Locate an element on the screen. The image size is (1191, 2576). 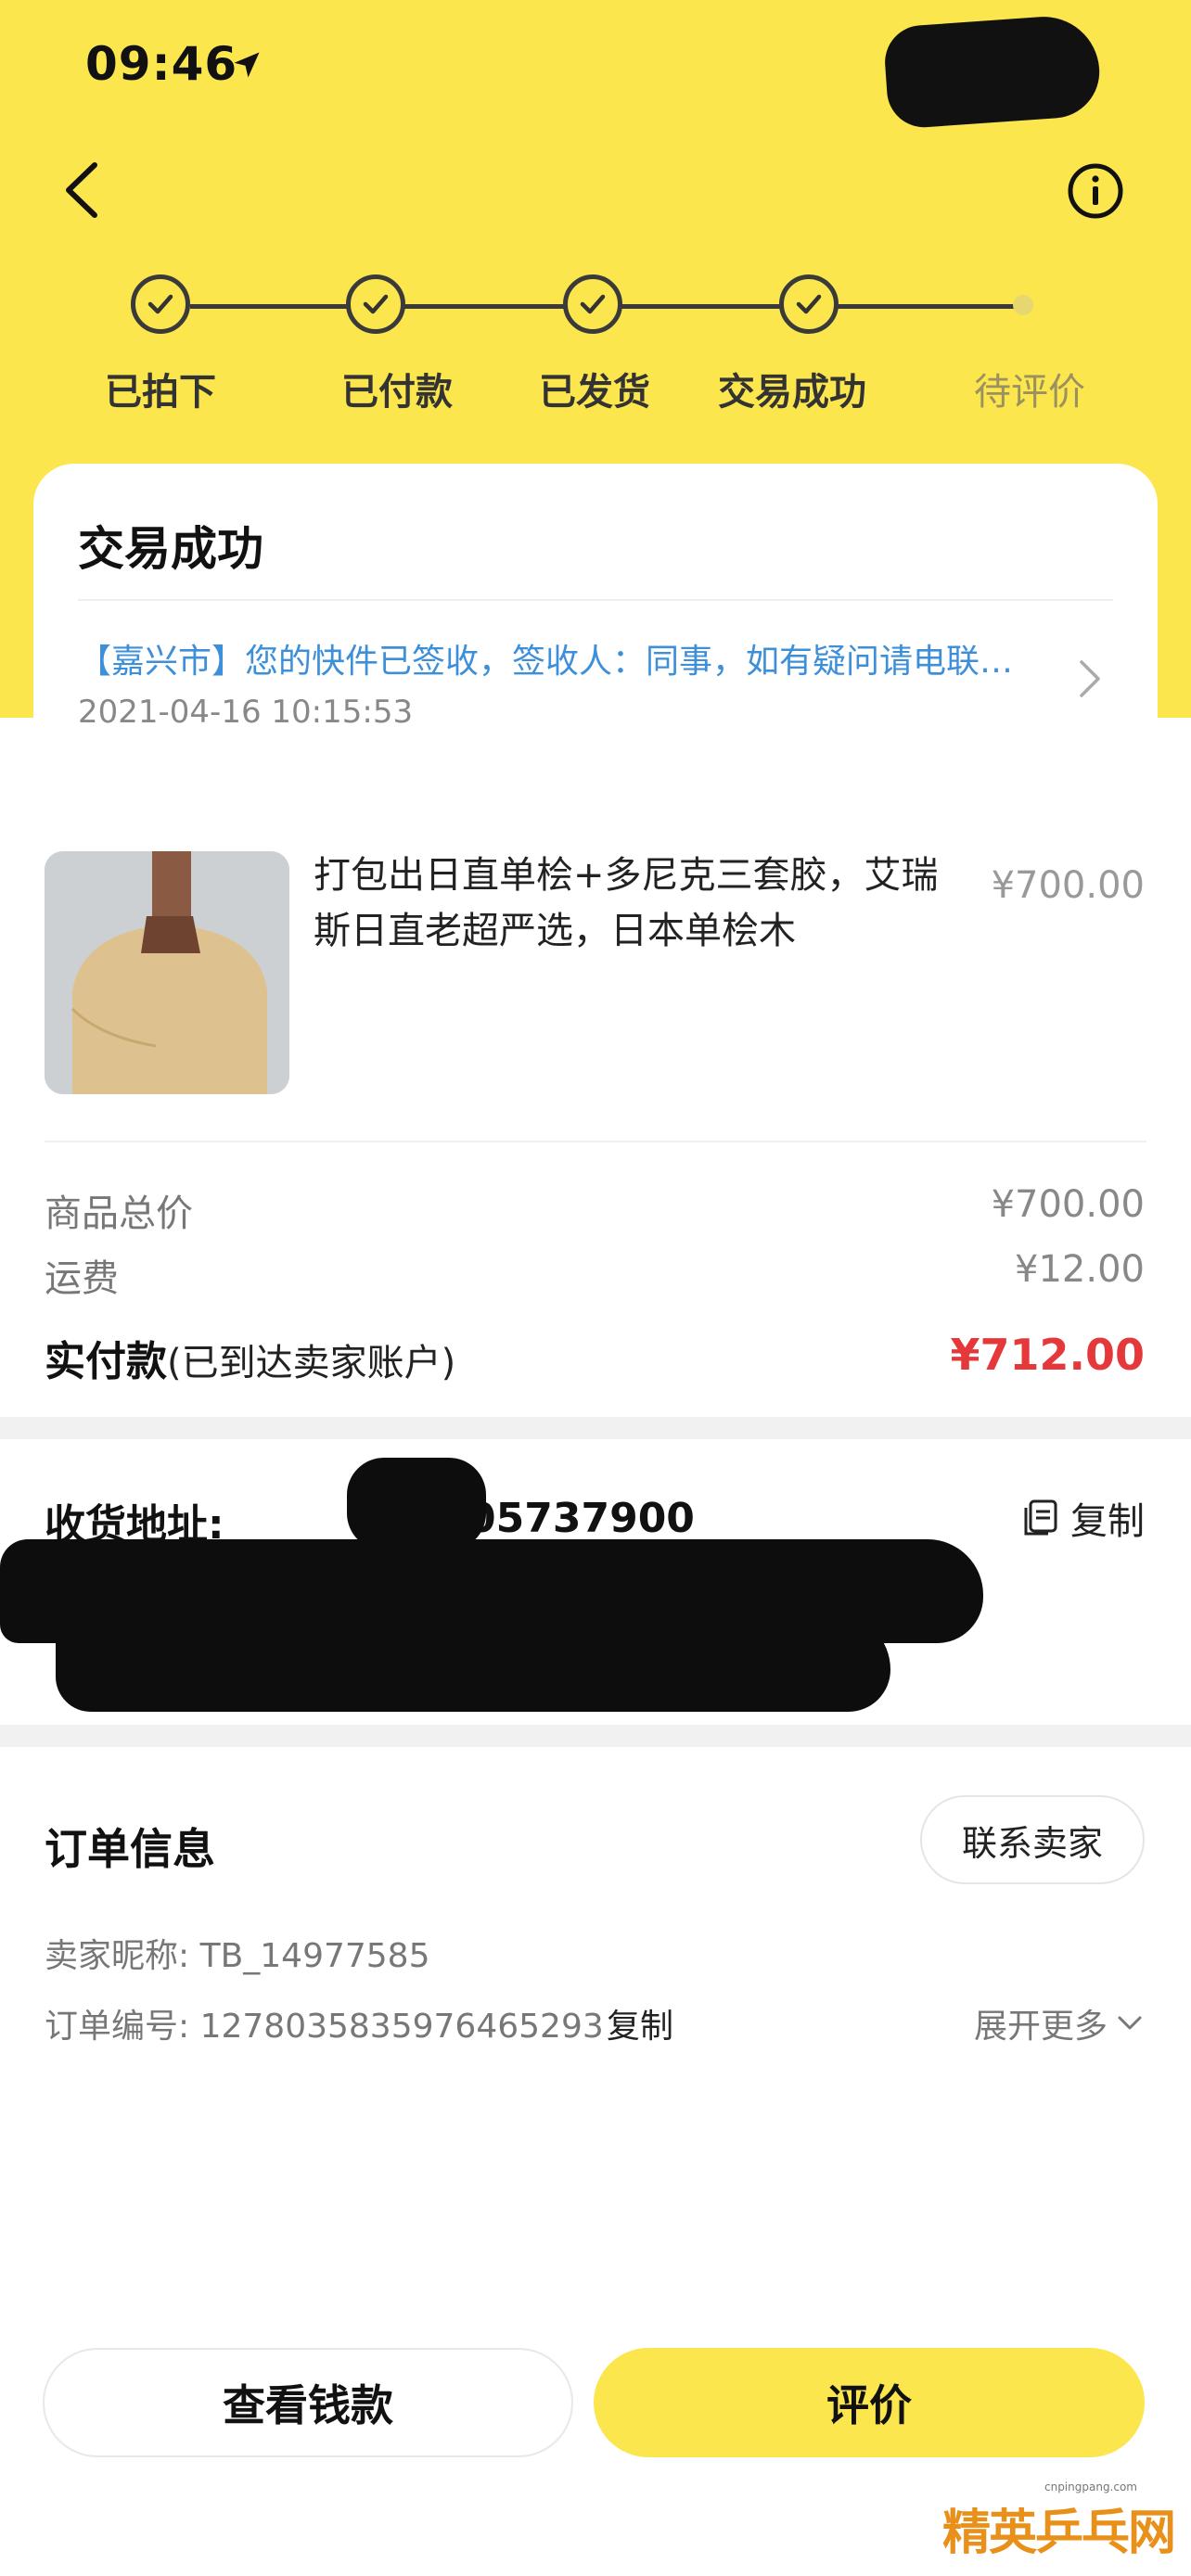
paid-note: (已到达卖家账户) is located at coordinates (311, 1363).